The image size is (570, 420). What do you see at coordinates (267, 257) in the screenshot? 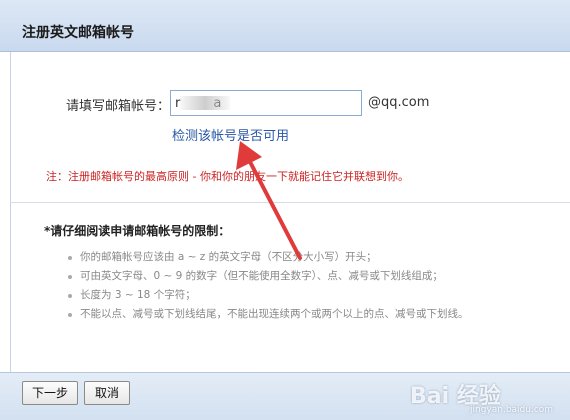
I see `rule-item: 你的邮箱帐号应该由 a ~ z 的英文字母（不区分大小写）开头；` at bounding box center [267, 257].